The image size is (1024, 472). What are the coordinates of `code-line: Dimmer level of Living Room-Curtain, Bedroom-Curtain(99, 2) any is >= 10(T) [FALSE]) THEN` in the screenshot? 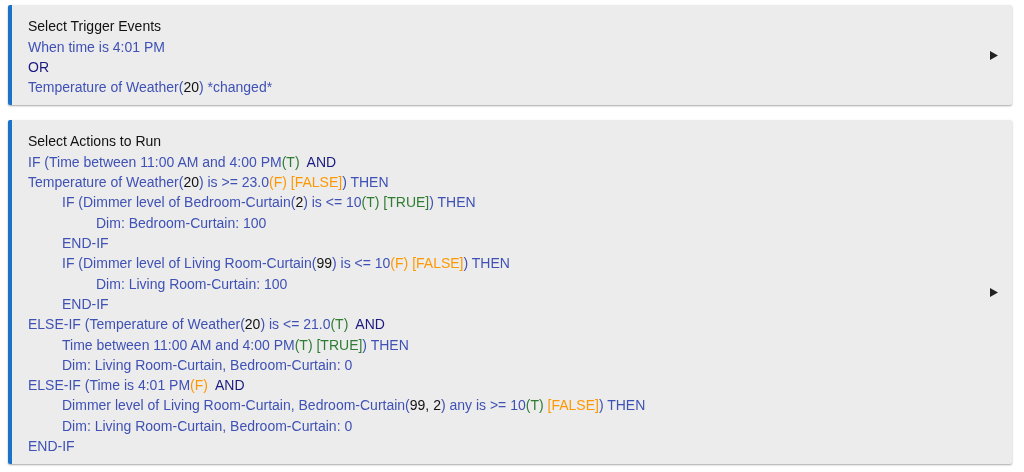 It's located at (354, 405).